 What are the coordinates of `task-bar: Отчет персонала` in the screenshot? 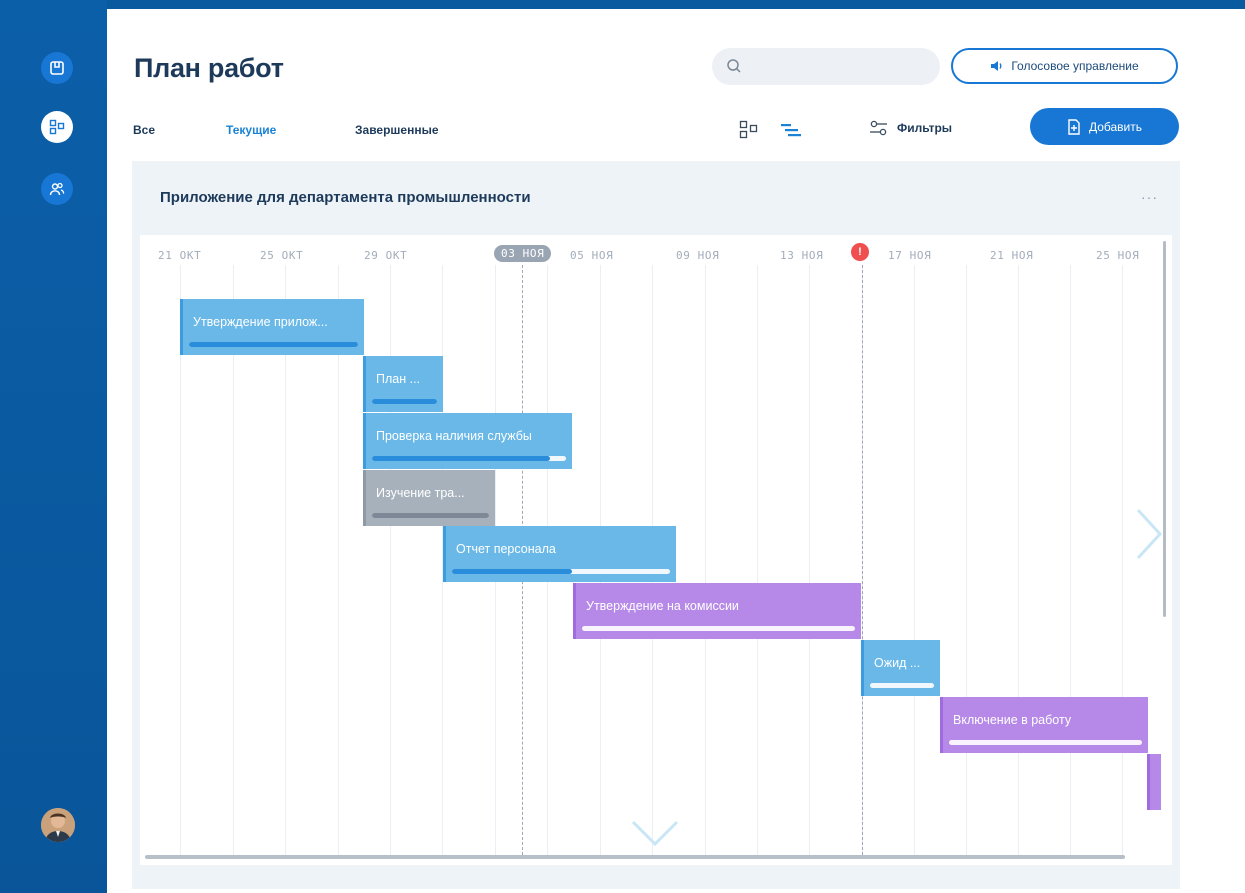 It's located at (559, 554).